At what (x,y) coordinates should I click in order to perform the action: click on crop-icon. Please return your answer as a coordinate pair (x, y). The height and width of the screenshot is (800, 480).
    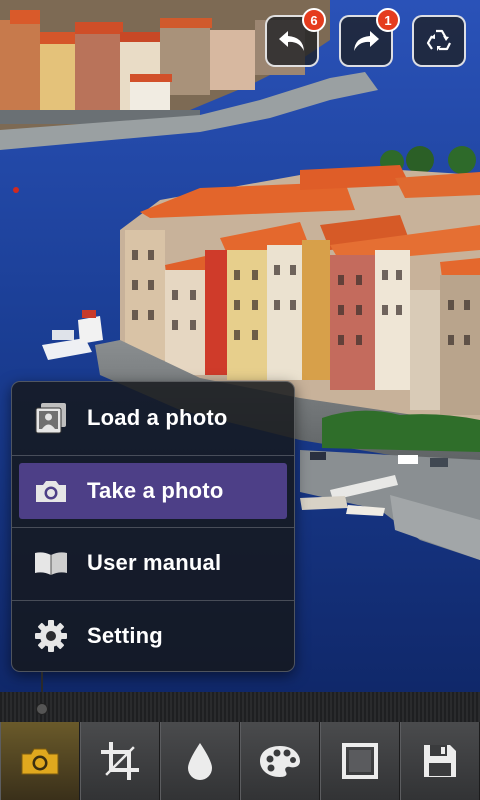
    Looking at the image, I should click on (120, 761).